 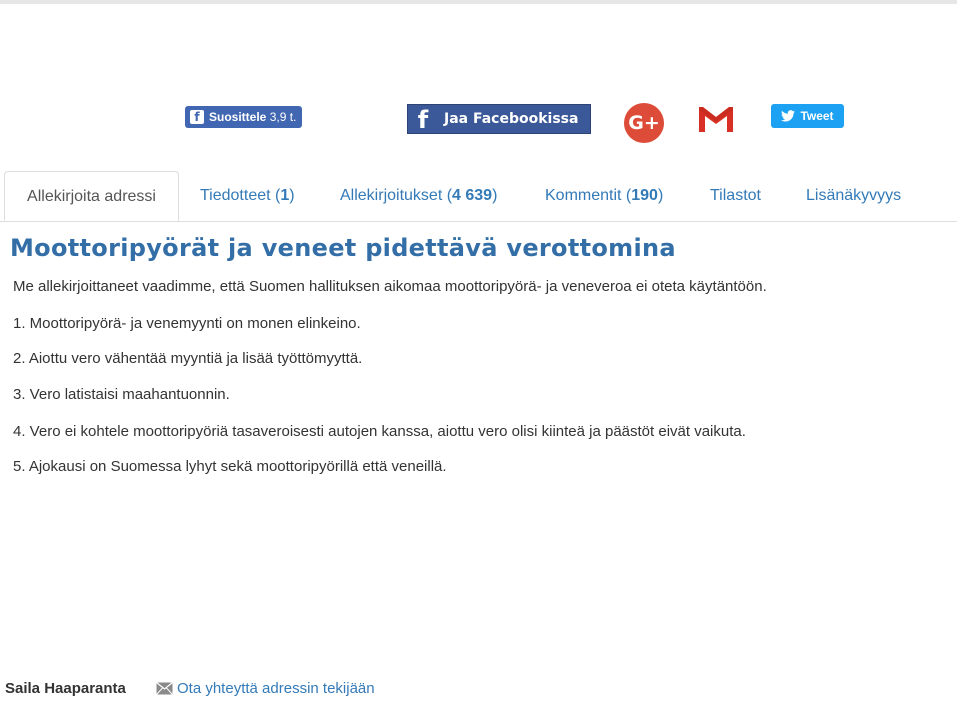 What do you see at coordinates (283, 117) in the screenshot?
I see `recommend-count: 3,9 t.` at bounding box center [283, 117].